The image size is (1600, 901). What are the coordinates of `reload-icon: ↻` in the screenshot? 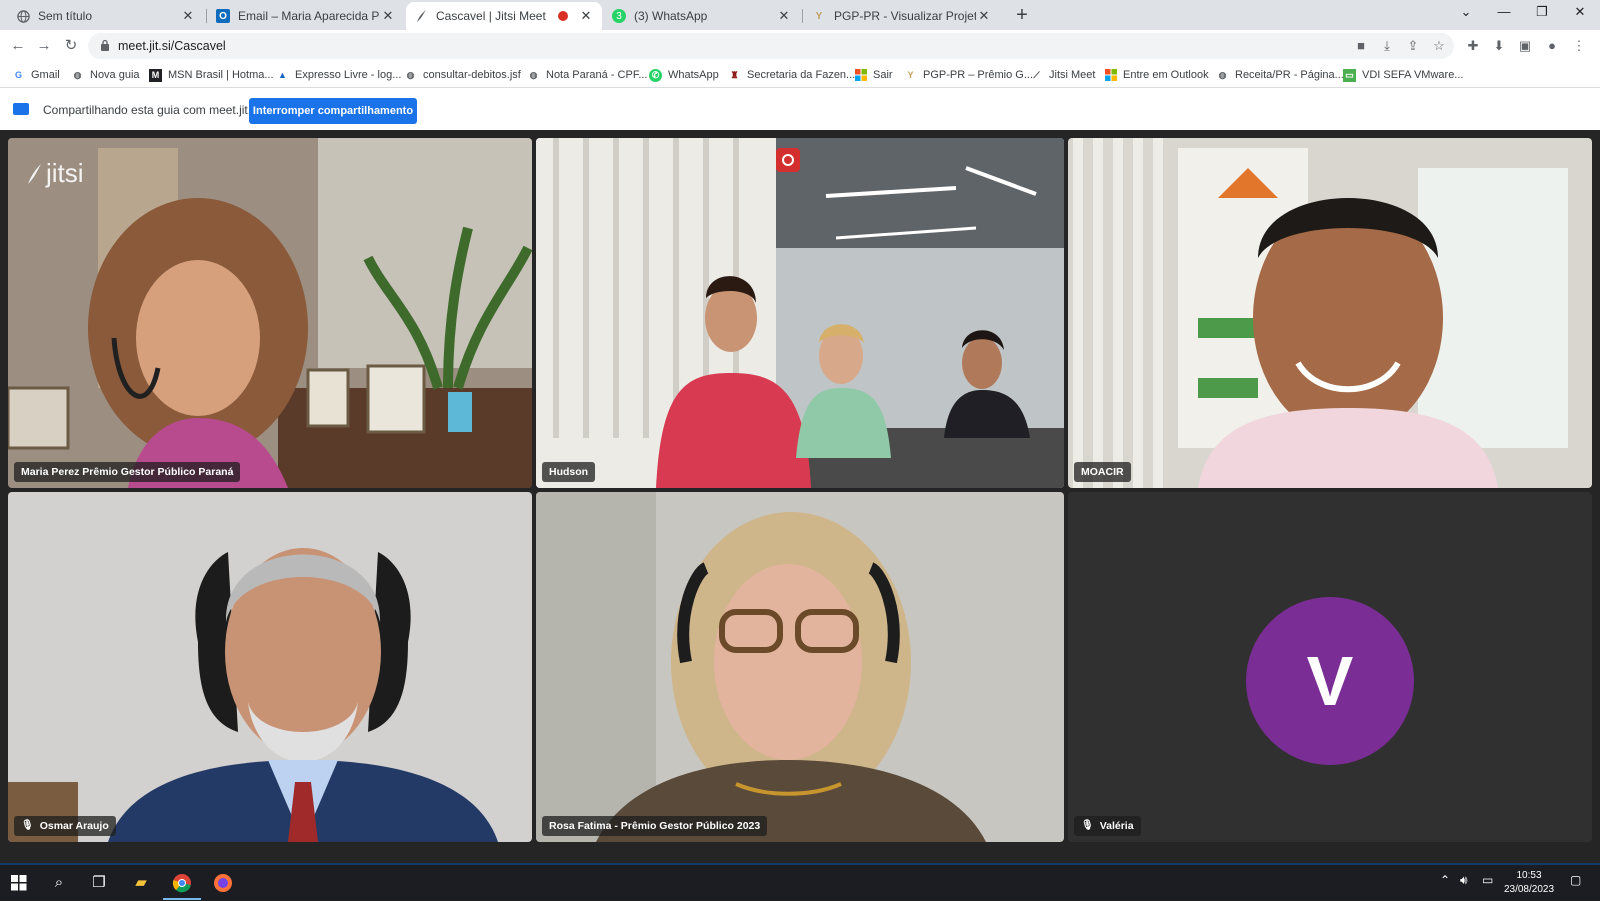 It's located at (71, 46).